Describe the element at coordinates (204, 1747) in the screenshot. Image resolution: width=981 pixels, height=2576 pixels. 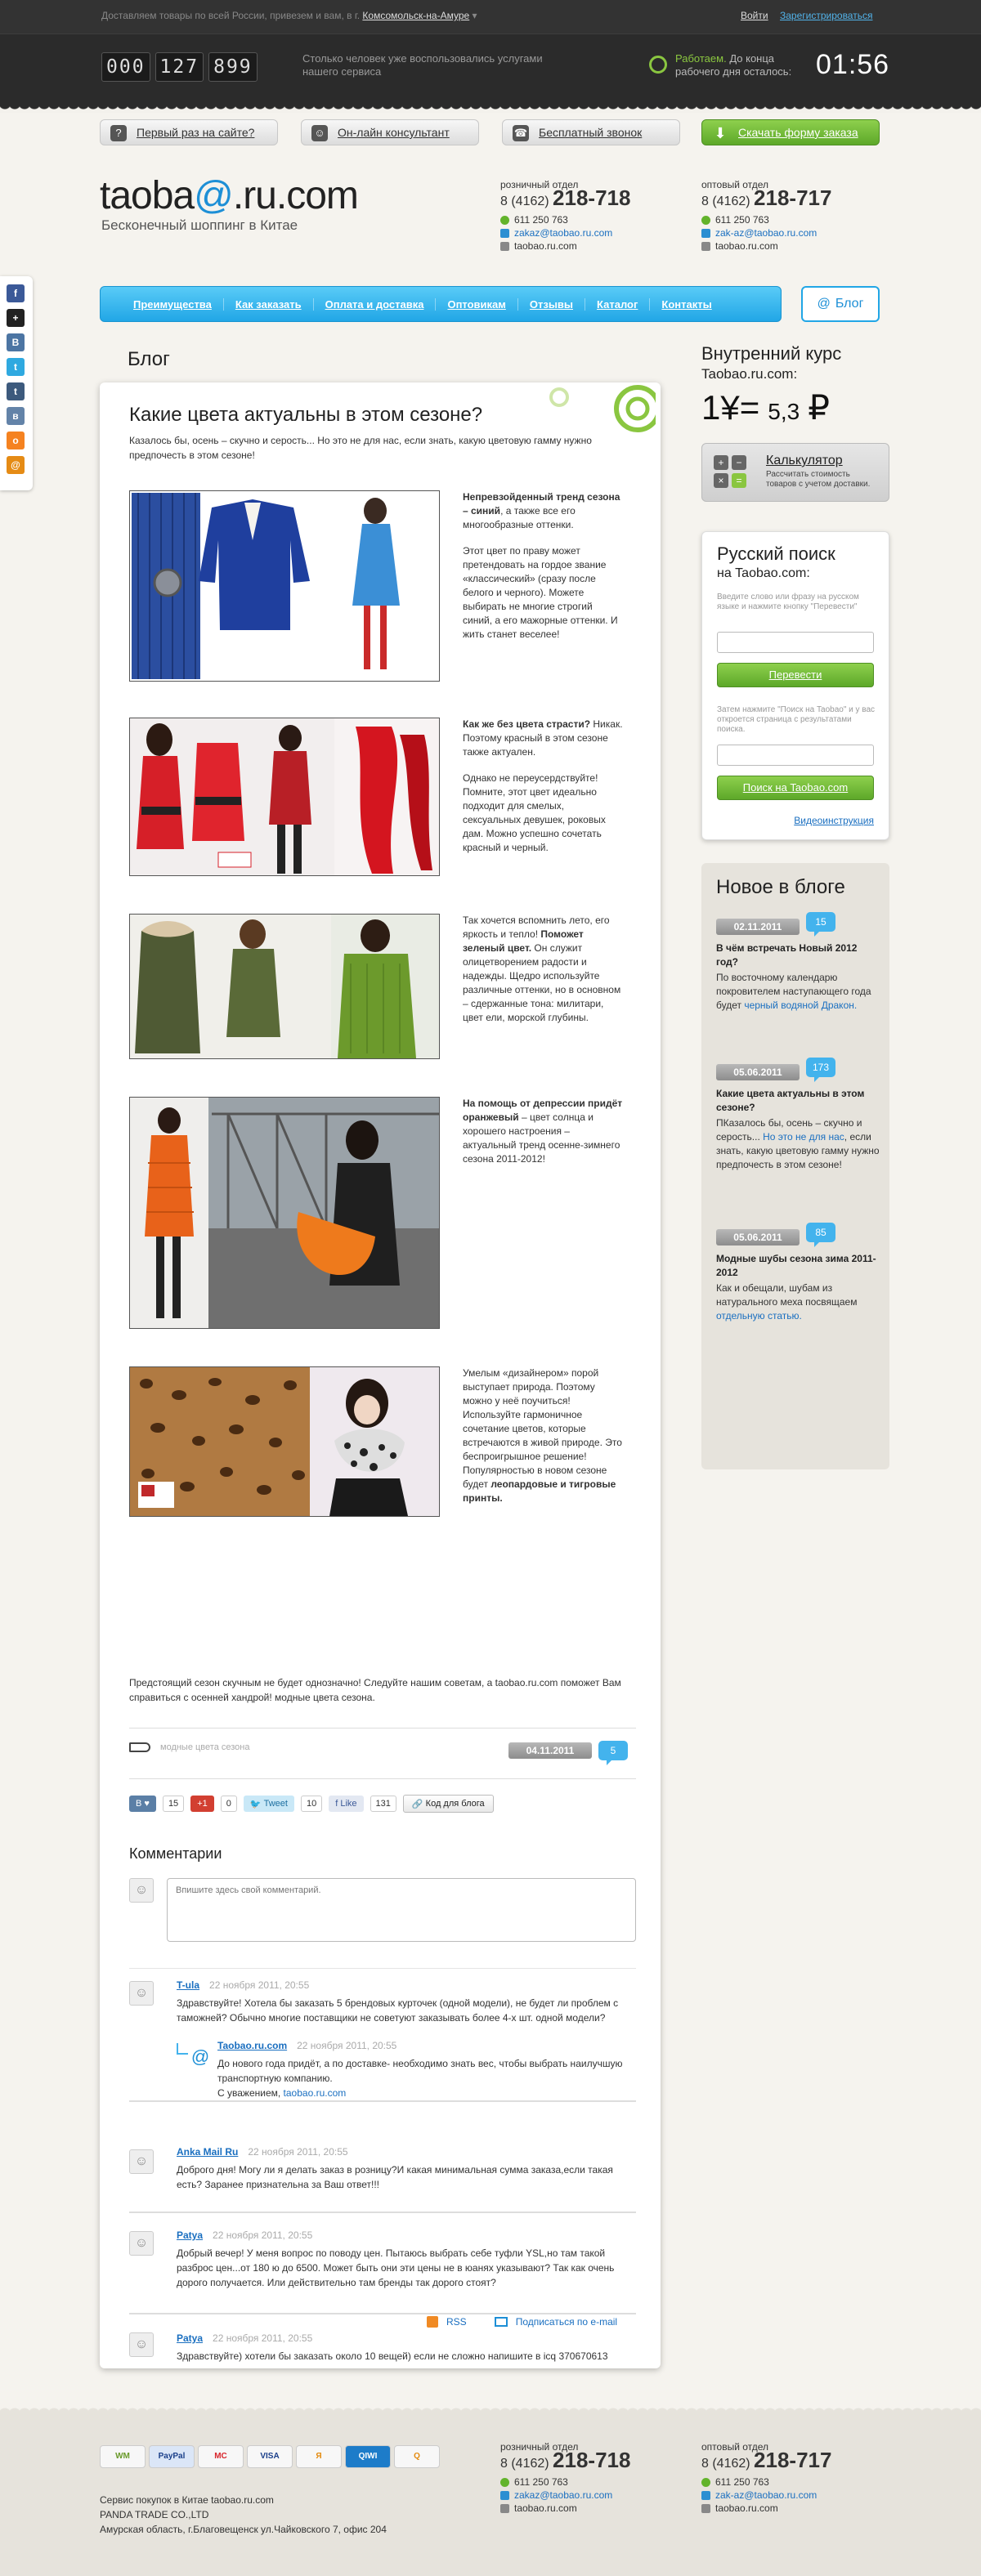
I see `tag-link: модные цвета сезона` at that location.